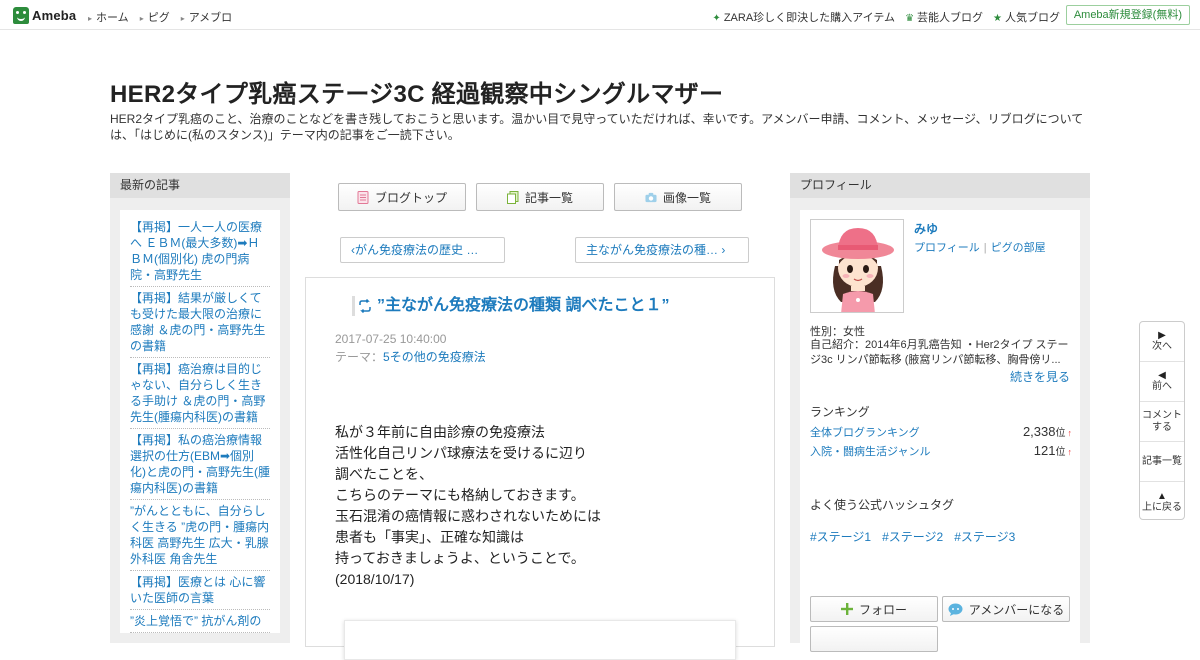 This screenshot has width=1200, height=660. What do you see at coordinates (662, 250) in the screenshot?
I see `next-entry-link: 主ながん免疫療法の種… ›` at bounding box center [662, 250].